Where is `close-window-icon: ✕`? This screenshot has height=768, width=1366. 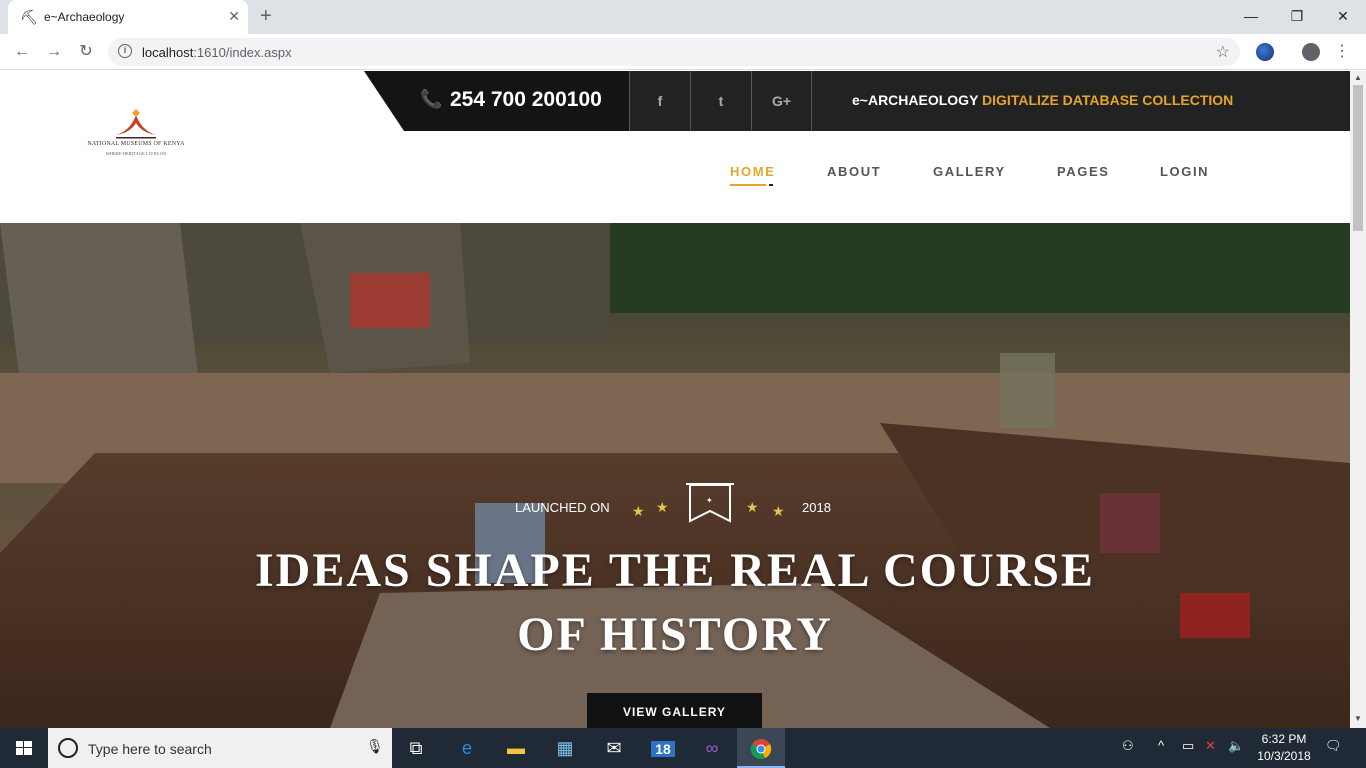 close-window-icon: ✕ is located at coordinates (1343, 16).